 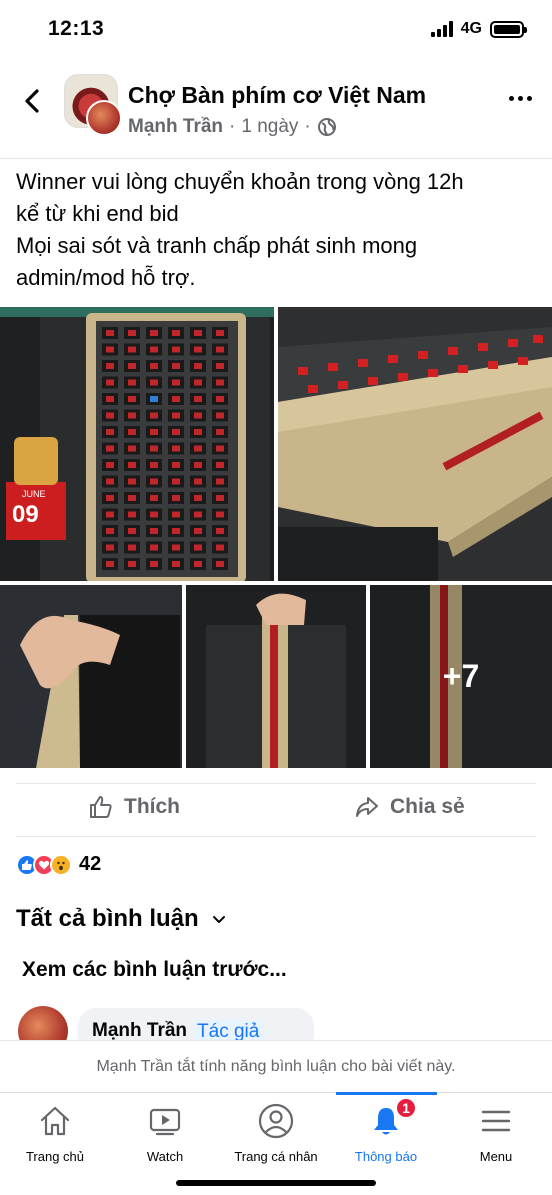 I want to click on nav-profile: Trang cá nhân, so click(x=276, y=1133).